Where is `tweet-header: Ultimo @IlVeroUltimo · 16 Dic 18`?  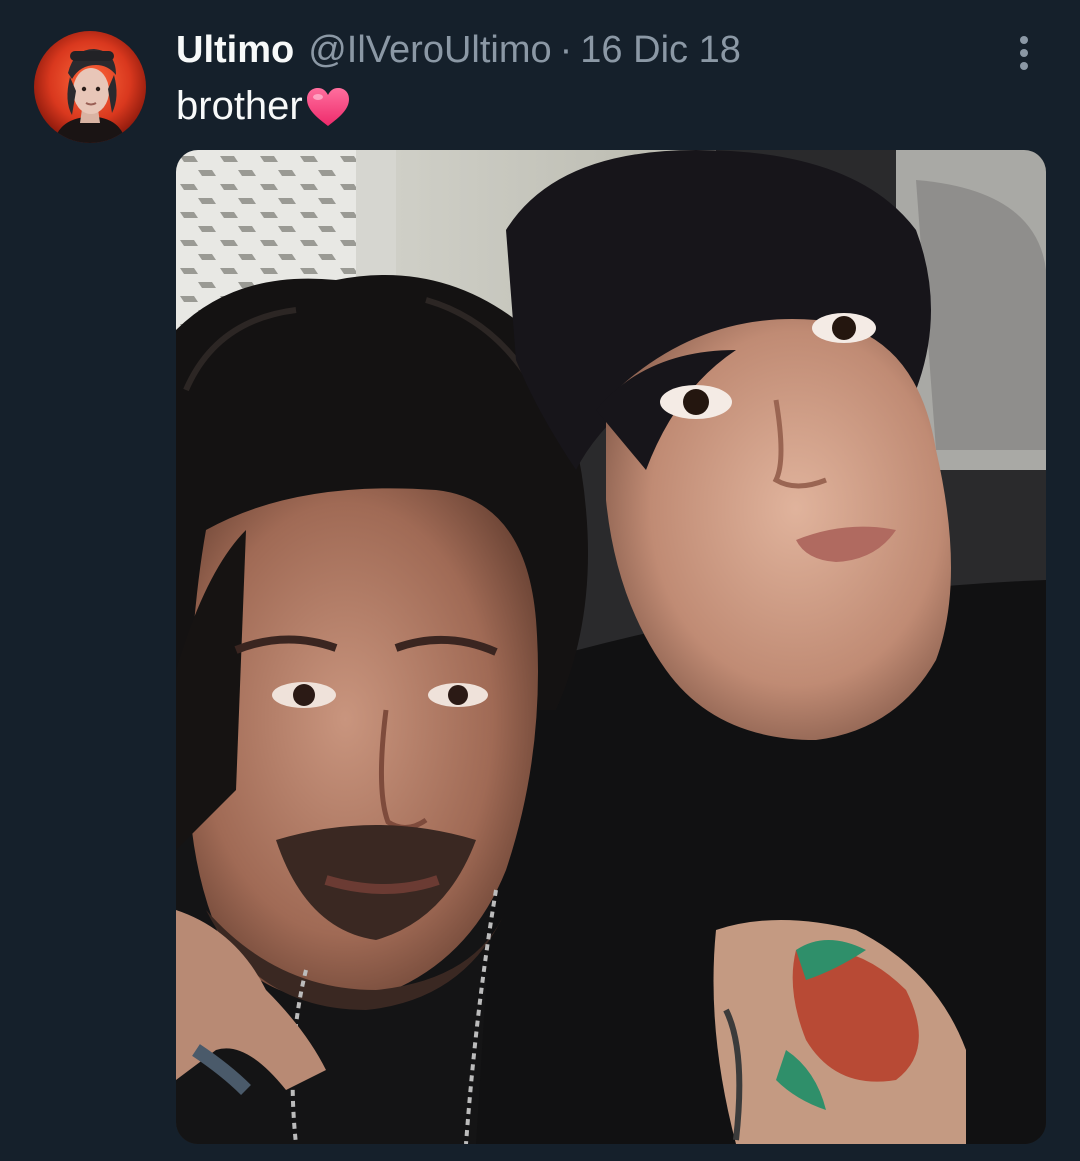
tweet-header: Ultimo @IlVeroUltimo · 16 Dic 18 is located at coordinates (458, 50).